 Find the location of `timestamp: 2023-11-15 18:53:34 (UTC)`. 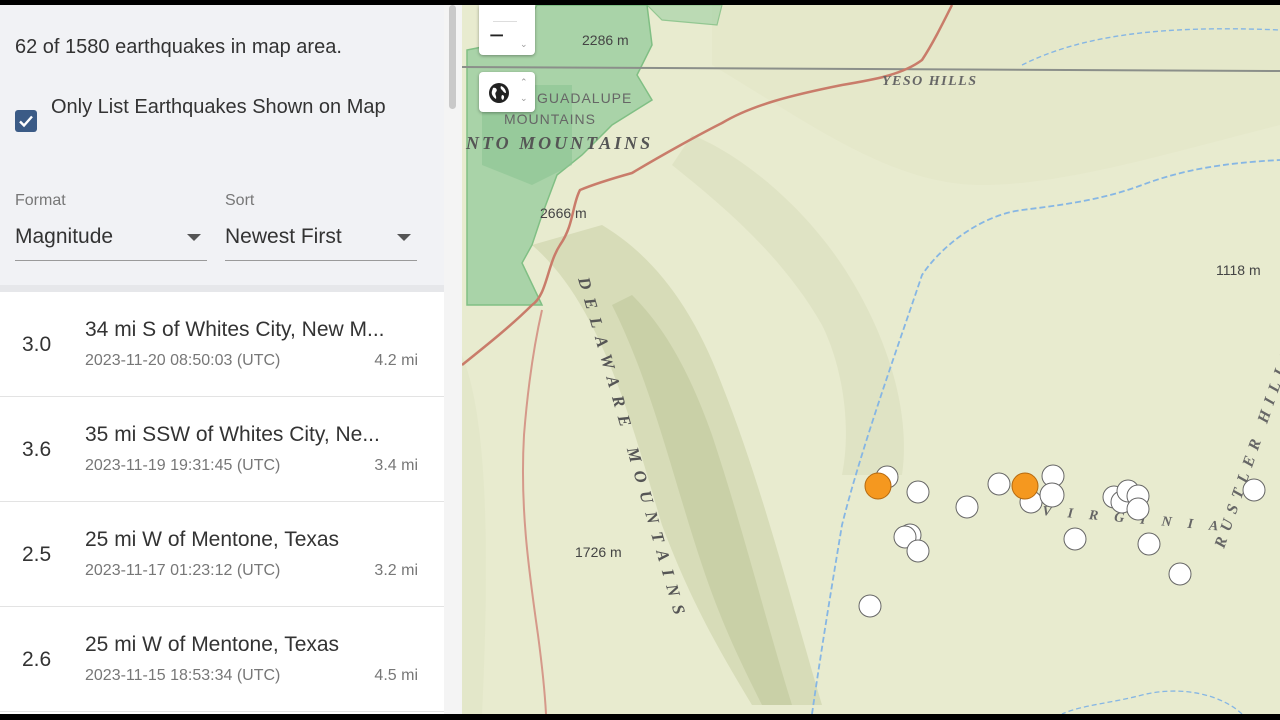

timestamp: 2023-11-15 18:53:34 (UTC) is located at coordinates (183, 675).